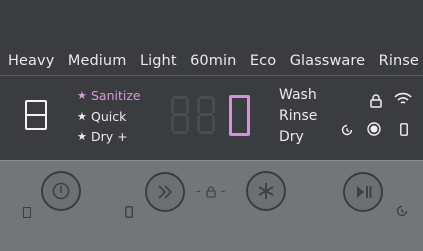  I want to click on child-lock-indicator: - -, so click(210, 191).